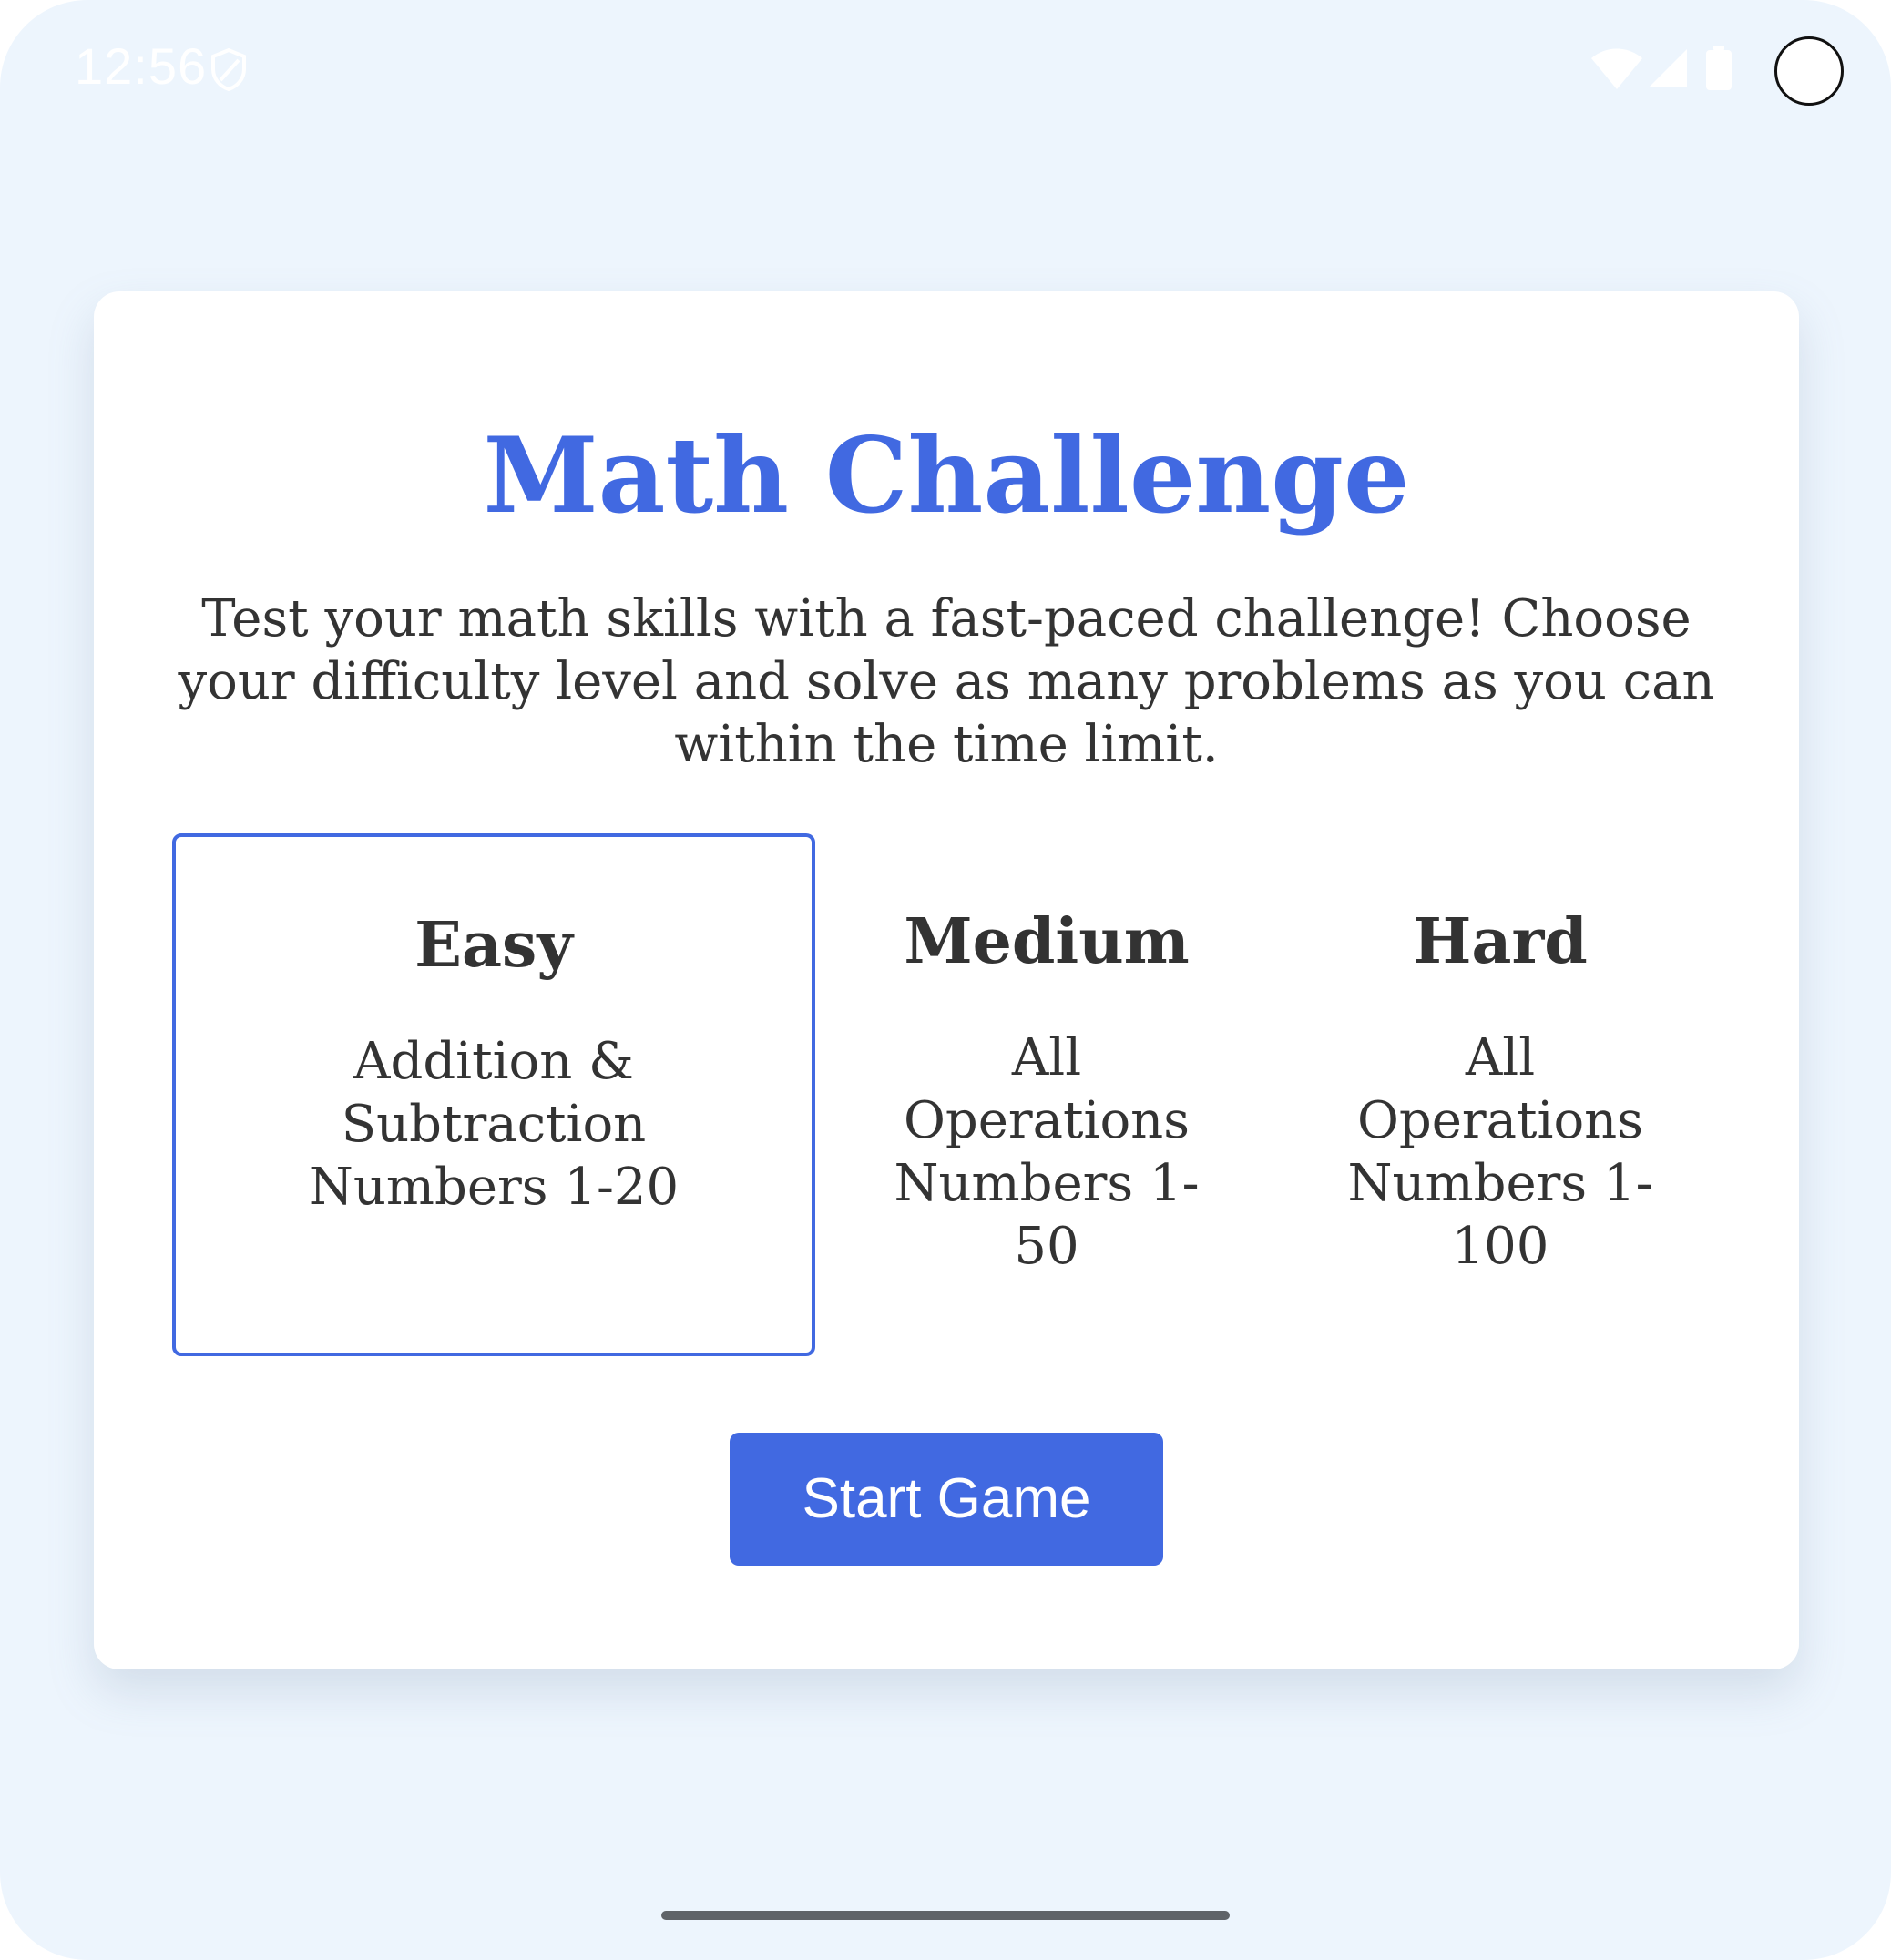  What do you see at coordinates (947, 1500) in the screenshot?
I see `start-game-button: Start Game` at bounding box center [947, 1500].